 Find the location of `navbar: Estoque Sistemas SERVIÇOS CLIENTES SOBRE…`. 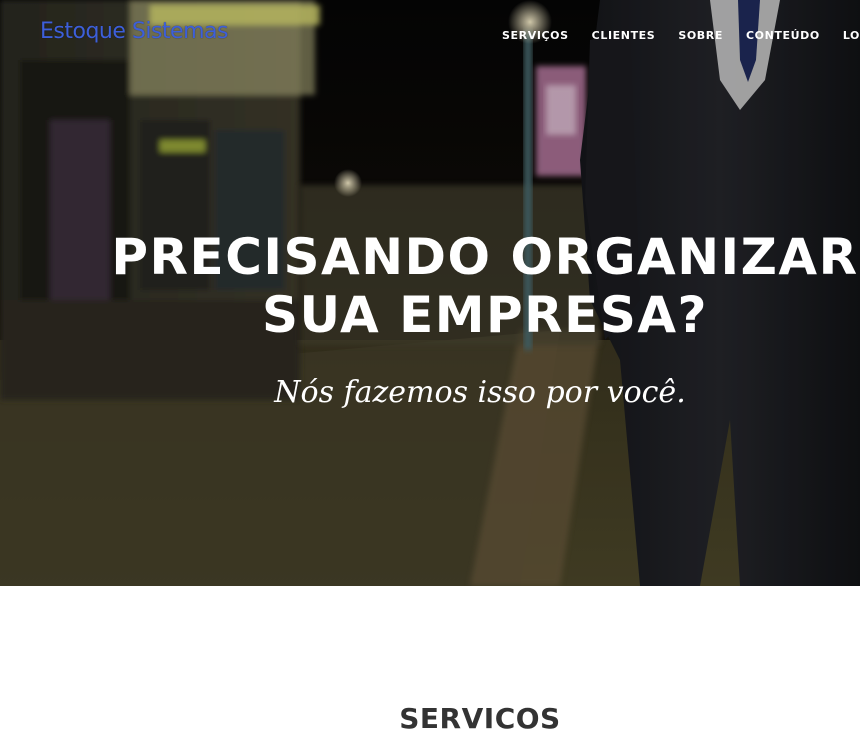

navbar: Estoque Sistemas SERVIÇOS CLIENTES SOBRE… is located at coordinates (430, 35).